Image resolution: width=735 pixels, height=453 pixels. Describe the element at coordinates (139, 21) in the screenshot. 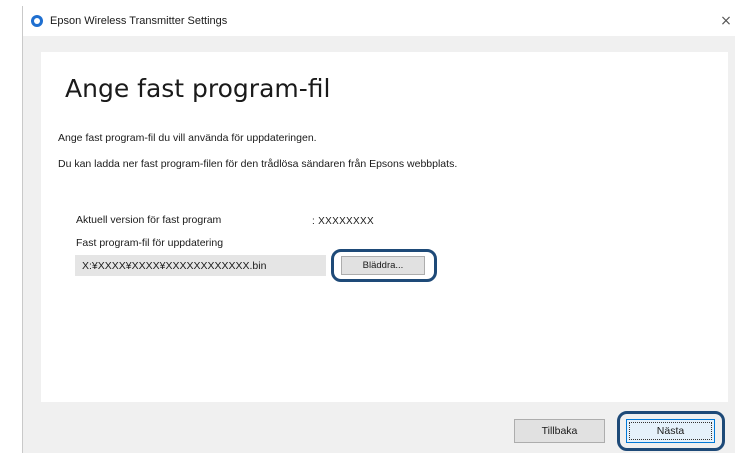

I see `window-title: Epson Wireless Transmitter Settings` at that location.